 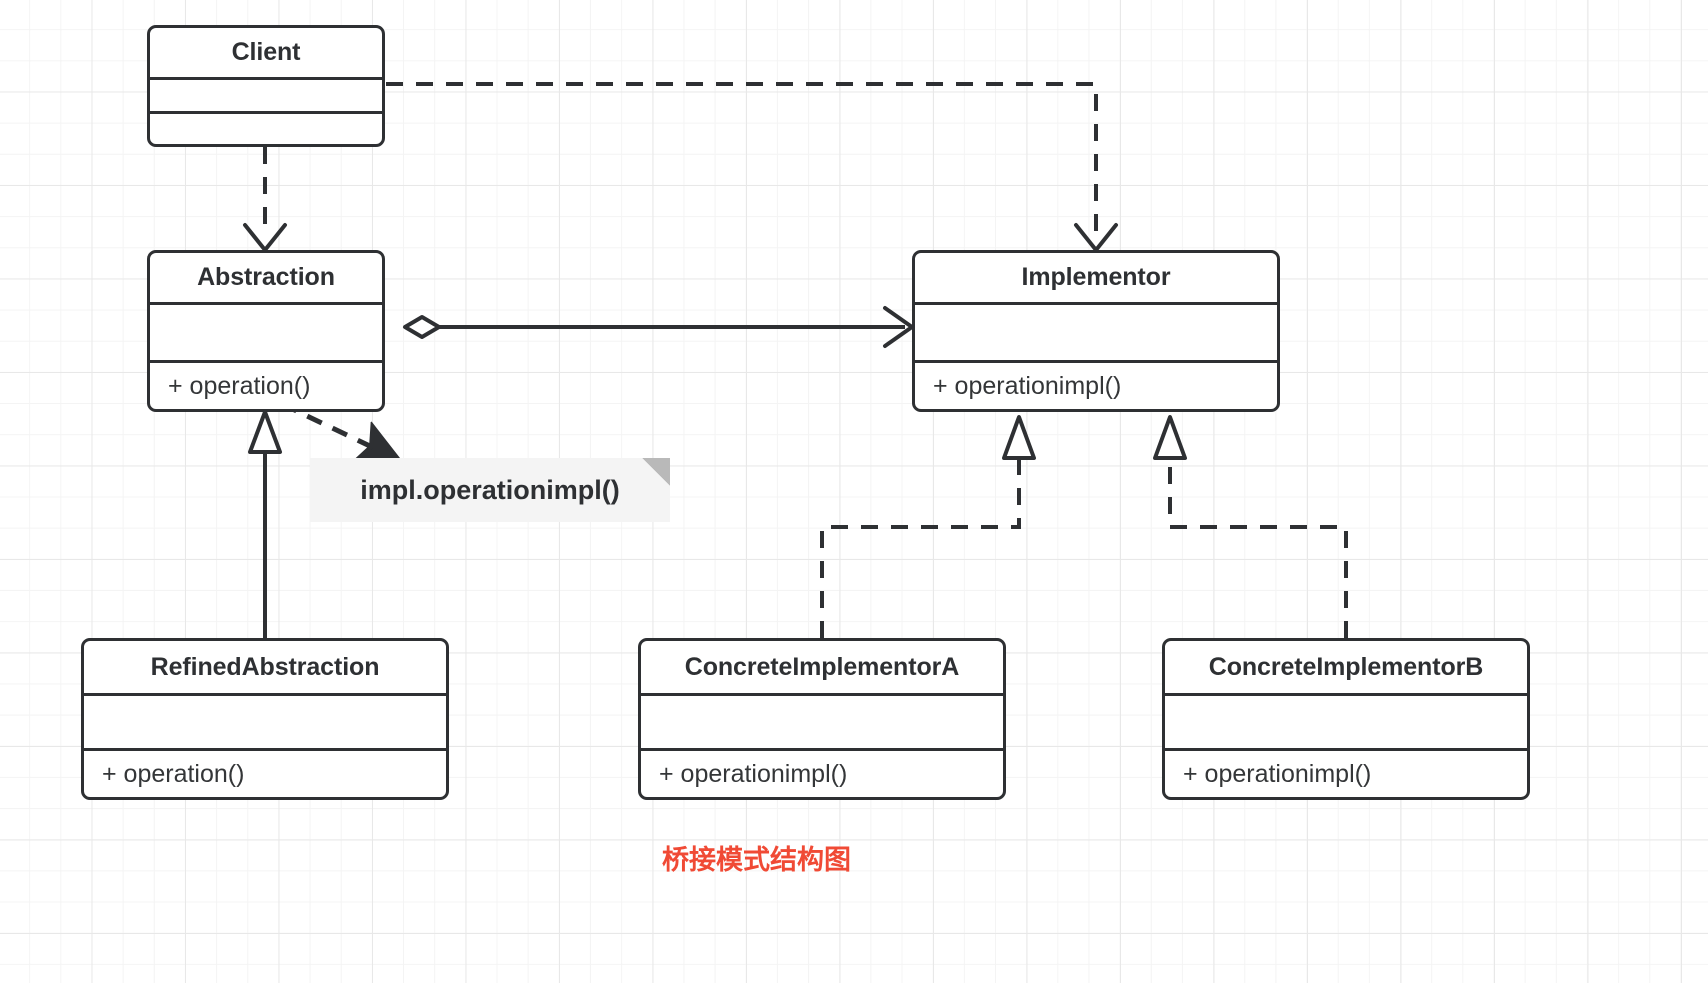 I want to click on edge-abstraction-to-note, so click(x=337, y=429).